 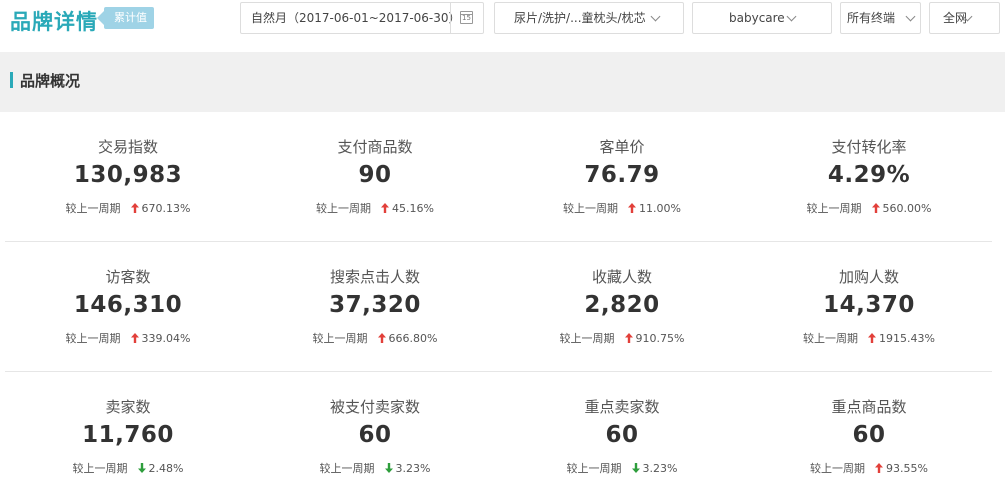 I want to click on category-value: 尿片/洗护/...童枕头/枕芯, so click(x=580, y=18).